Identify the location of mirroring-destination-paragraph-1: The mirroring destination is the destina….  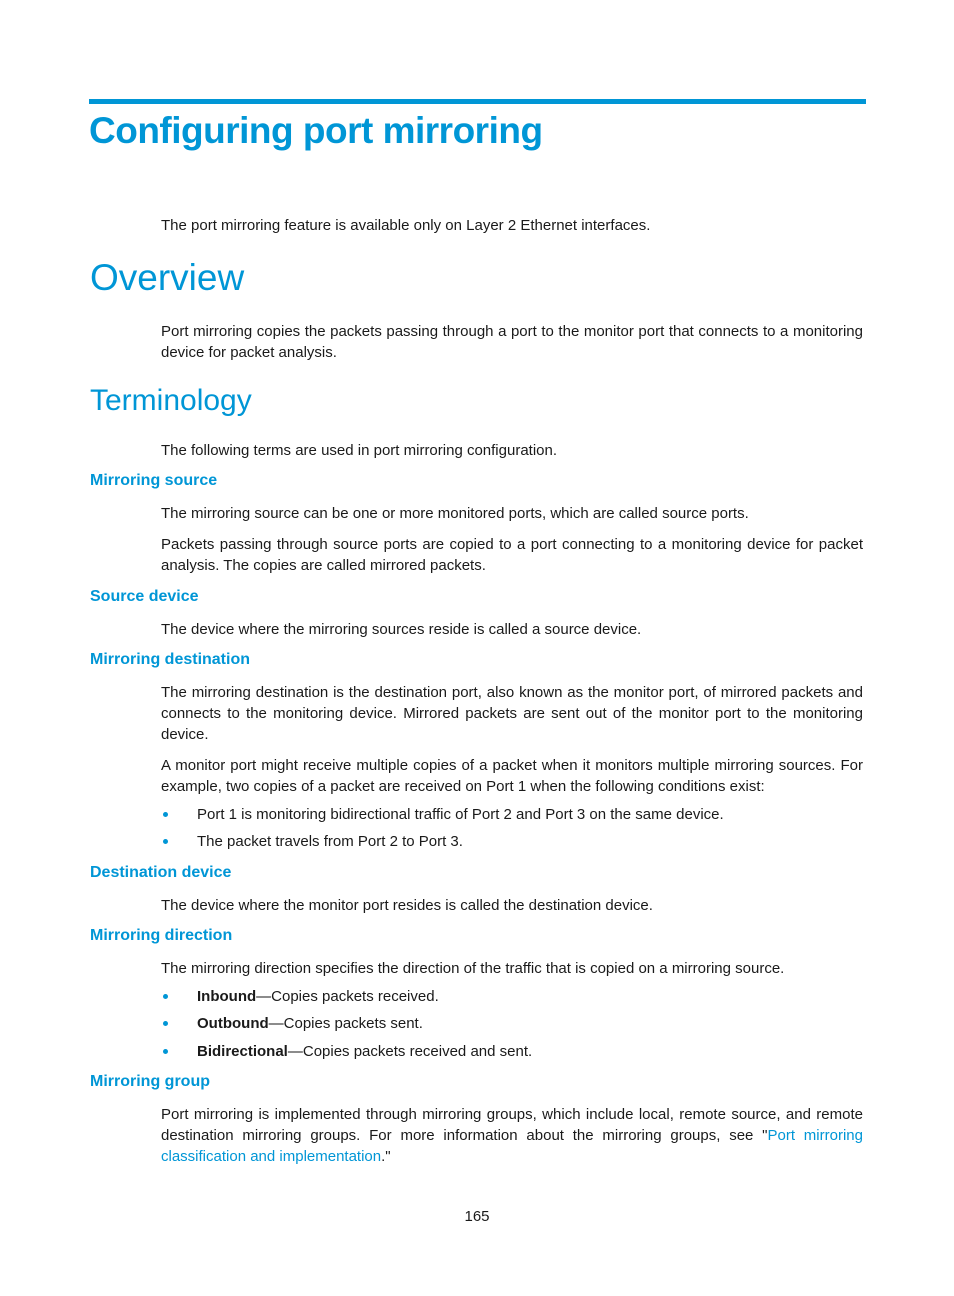
(512, 713).